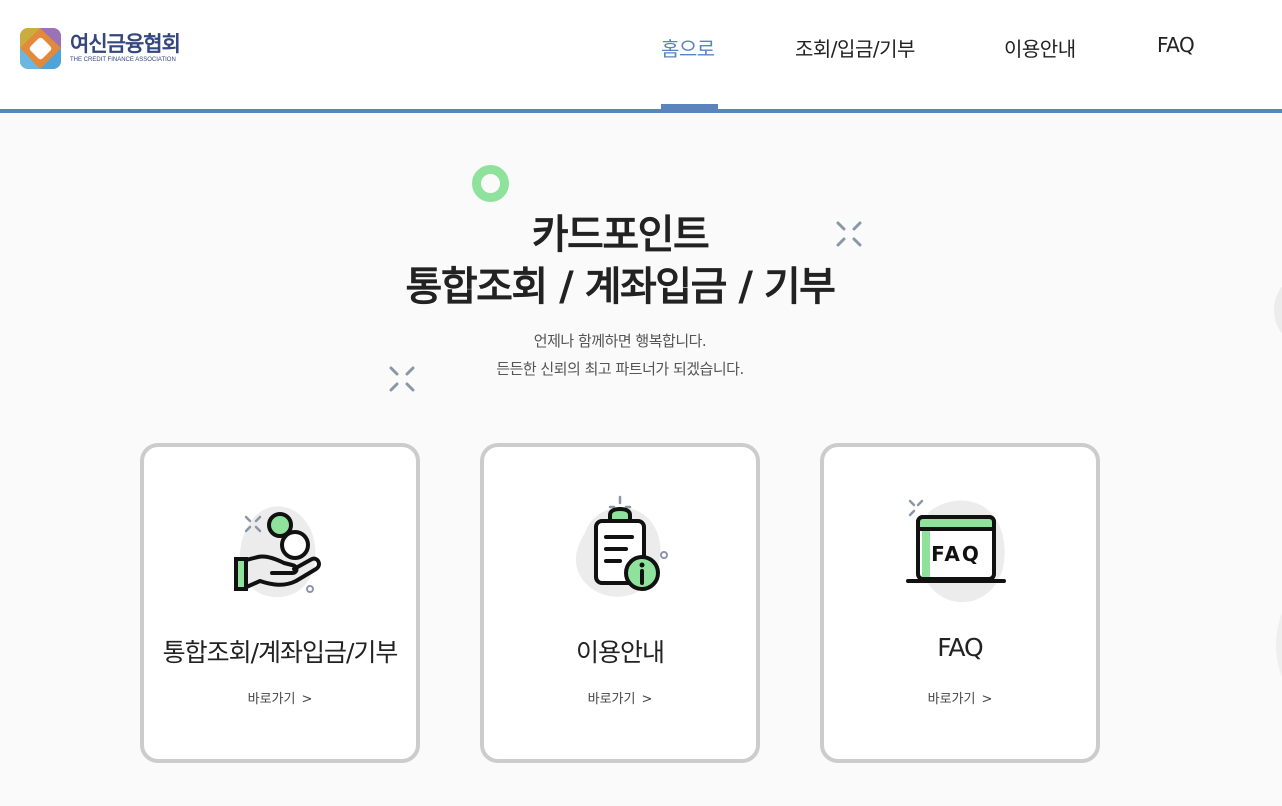 The image size is (1282, 806). Describe the element at coordinates (620, 235) in the screenshot. I see `hero-title-line1: 카드포인트` at that location.